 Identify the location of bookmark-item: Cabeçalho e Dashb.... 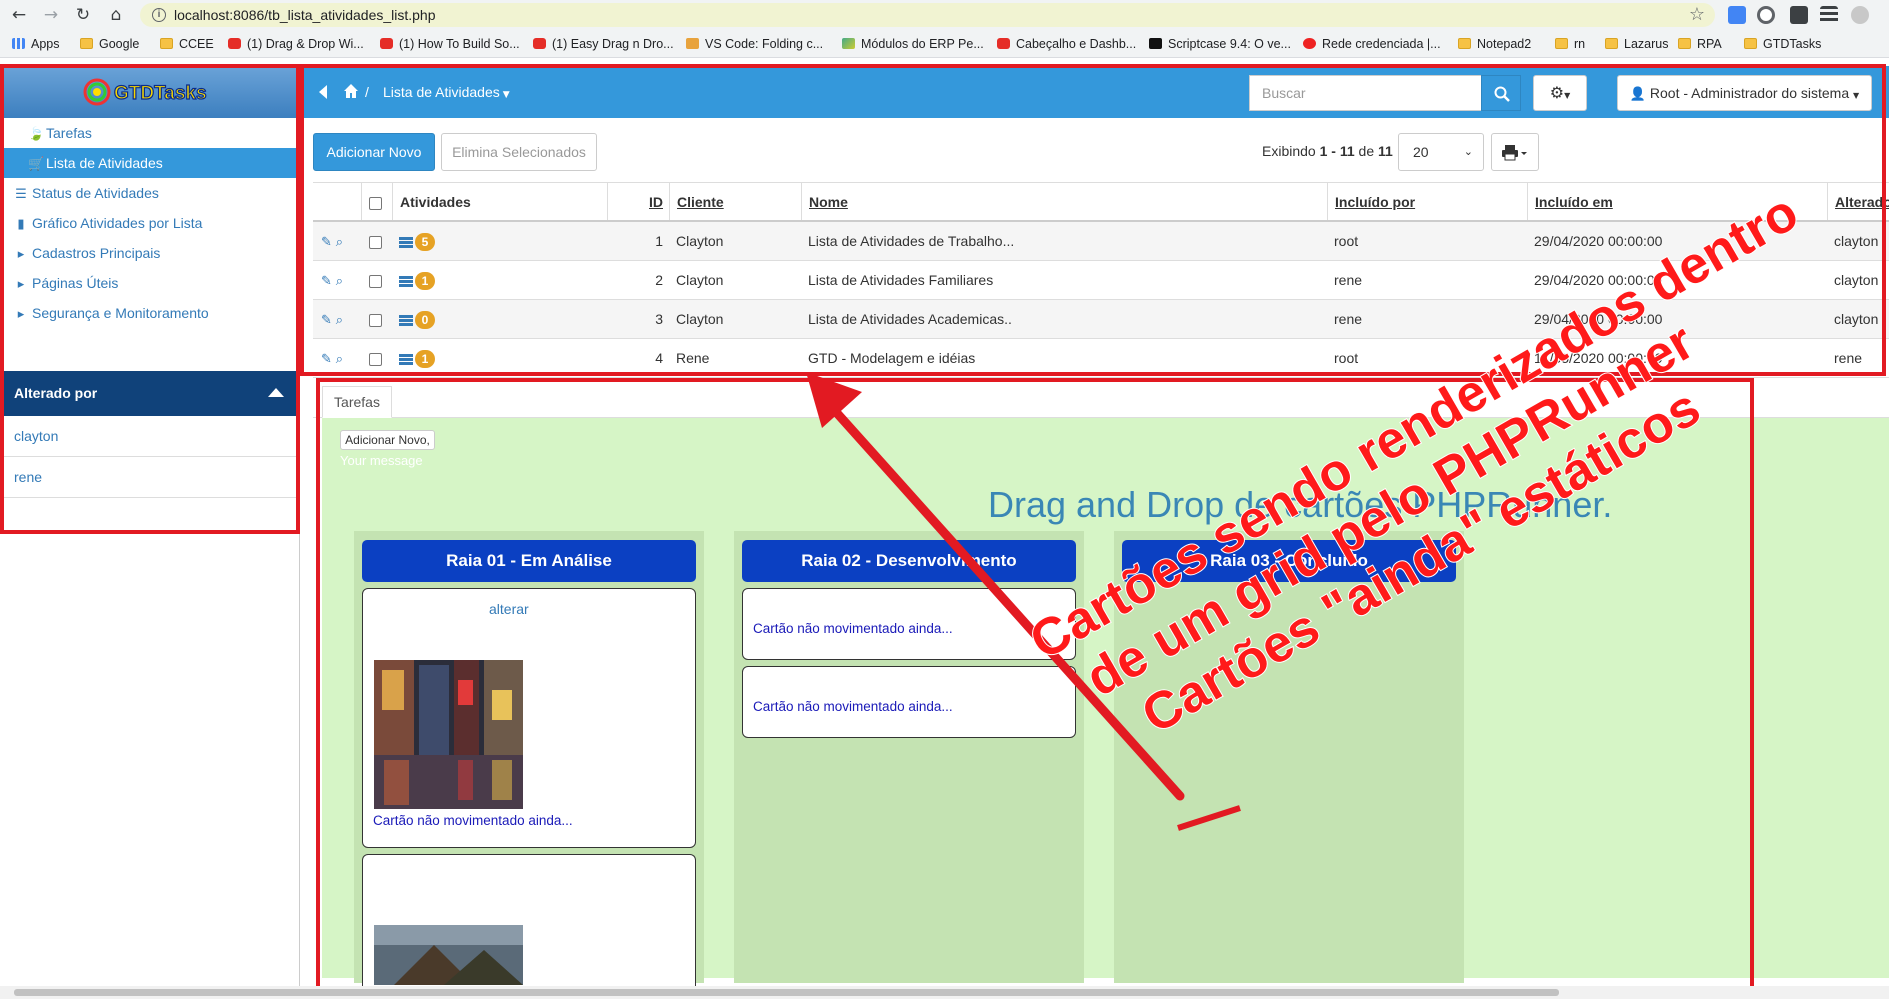
(1066, 44).